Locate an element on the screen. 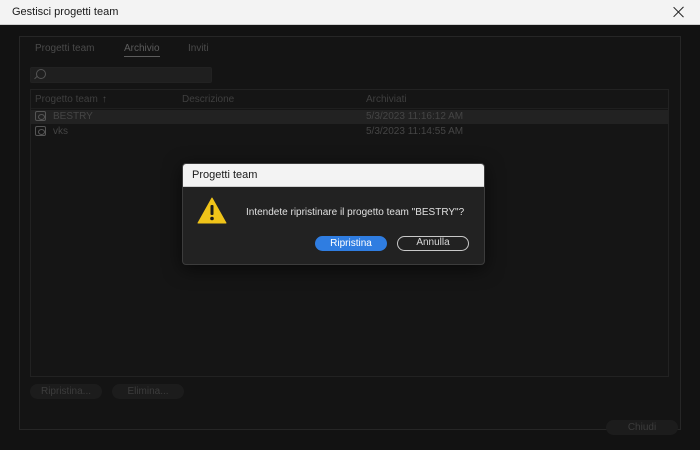 The height and width of the screenshot is (450, 700). table-row: vks 5/3/2023 11:14:55 AM is located at coordinates (349, 132).